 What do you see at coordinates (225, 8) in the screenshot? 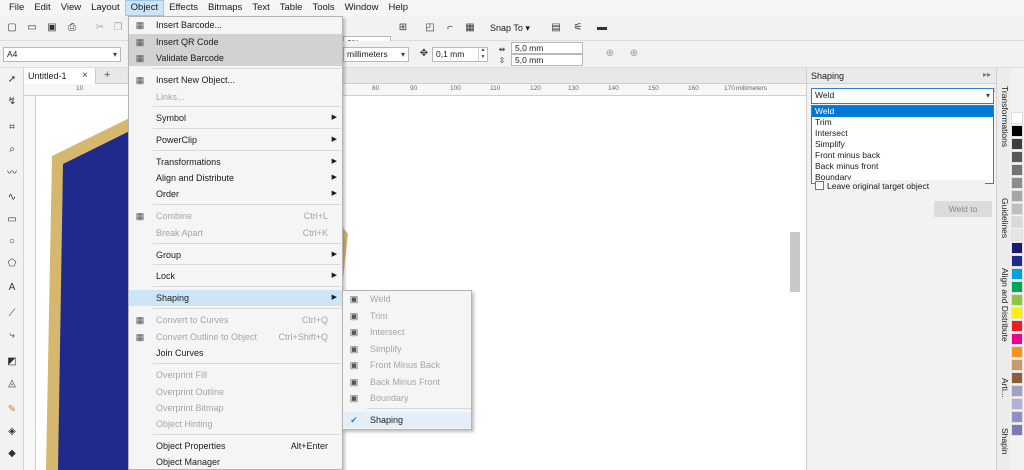
I see `menu-bitmaps: Bitmaps` at bounding box center [225, 8].